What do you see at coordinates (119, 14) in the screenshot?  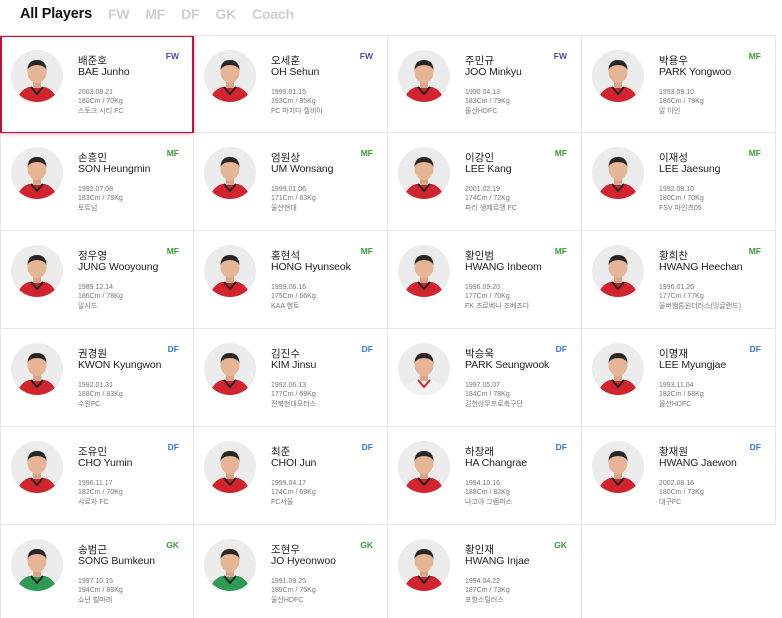 I see `tab-fw: FW` at bounding box center [119, 14].